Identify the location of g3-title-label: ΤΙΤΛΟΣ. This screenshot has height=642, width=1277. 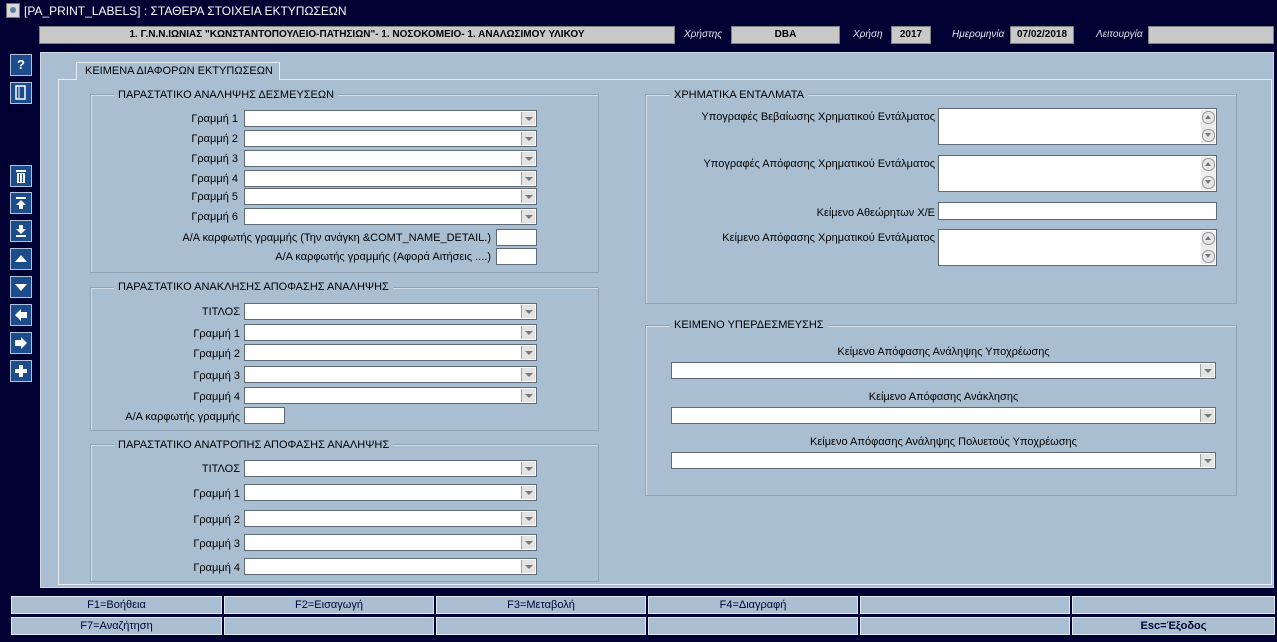
(220, 469).